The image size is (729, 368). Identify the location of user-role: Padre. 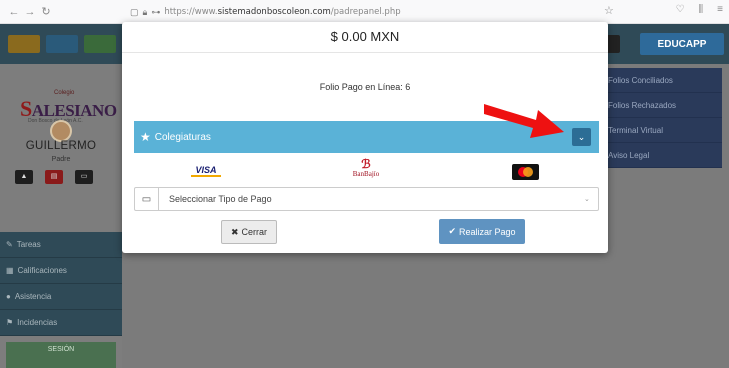
(61, 159).